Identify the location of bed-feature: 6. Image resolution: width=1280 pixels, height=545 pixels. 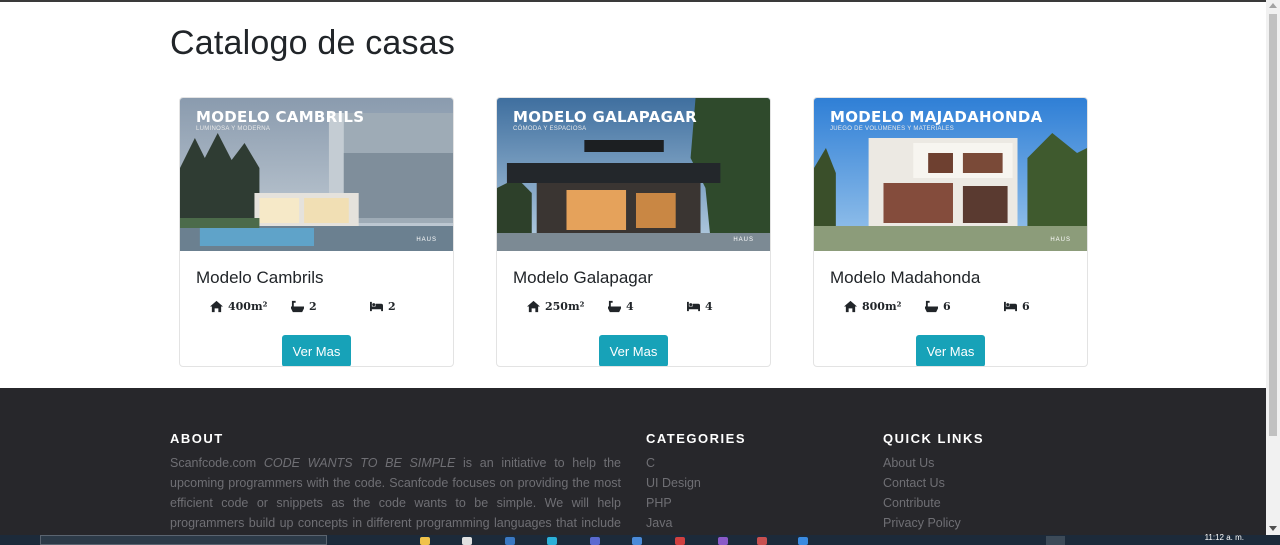
(1016, 306).